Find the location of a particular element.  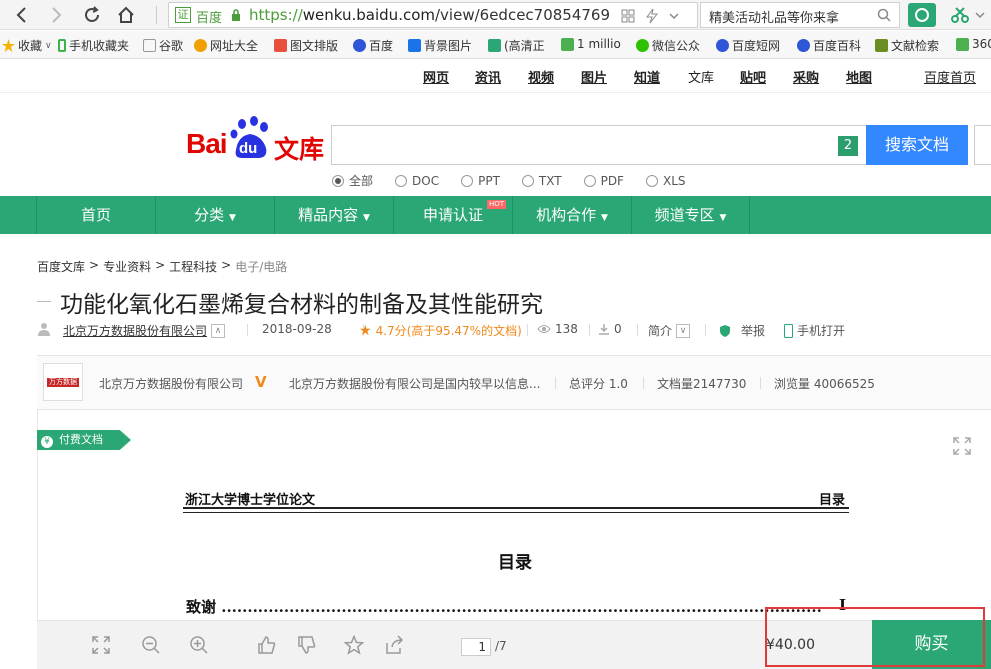

nav-channel: 频道专区 ▼ is located at coordinates (690, 215).